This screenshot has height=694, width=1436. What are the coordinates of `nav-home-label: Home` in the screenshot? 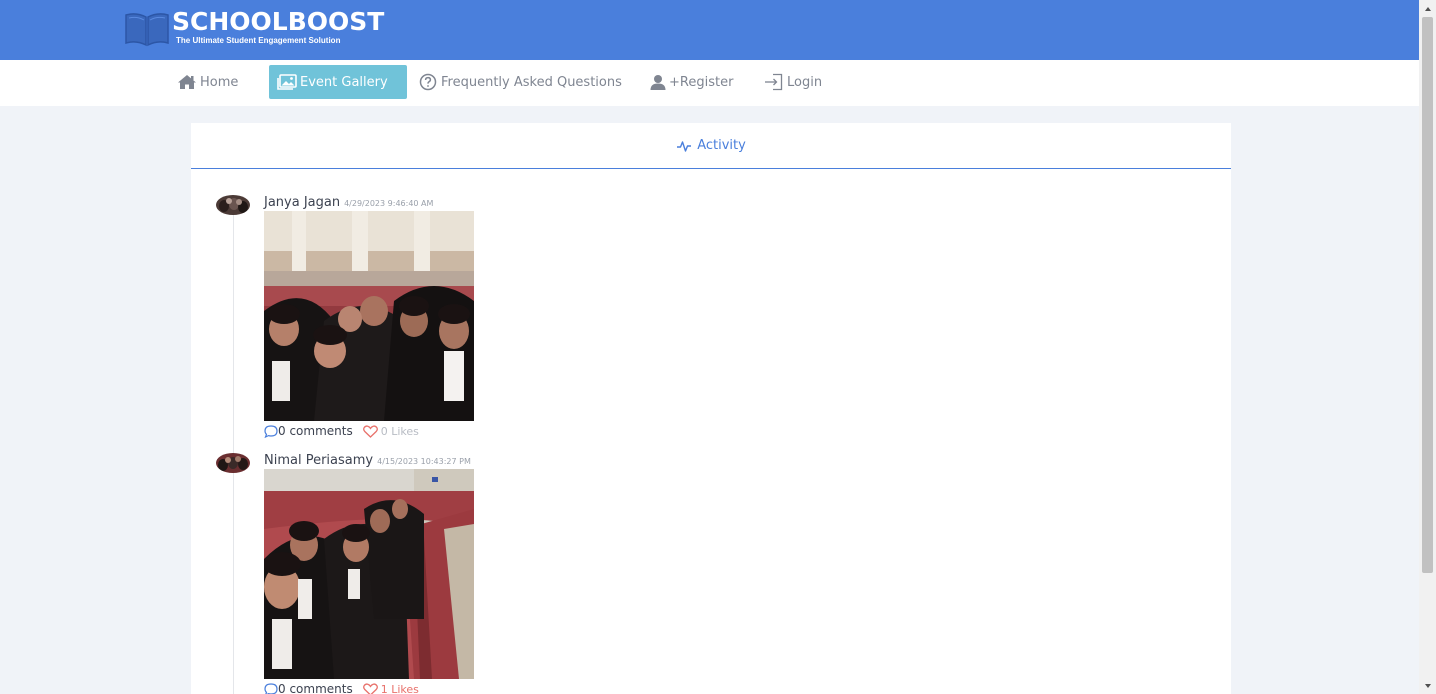 It's located at (219, 82).